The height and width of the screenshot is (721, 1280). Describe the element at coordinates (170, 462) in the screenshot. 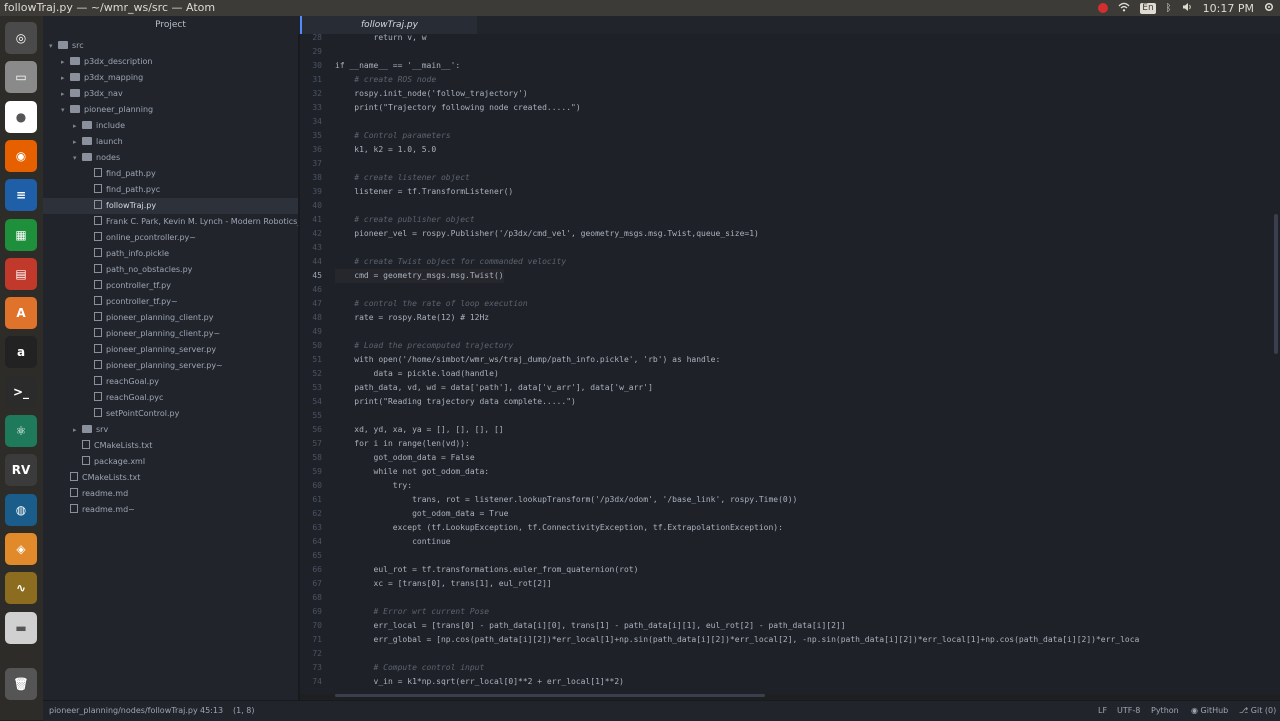

I see `tree-file: package.xml` at that location.